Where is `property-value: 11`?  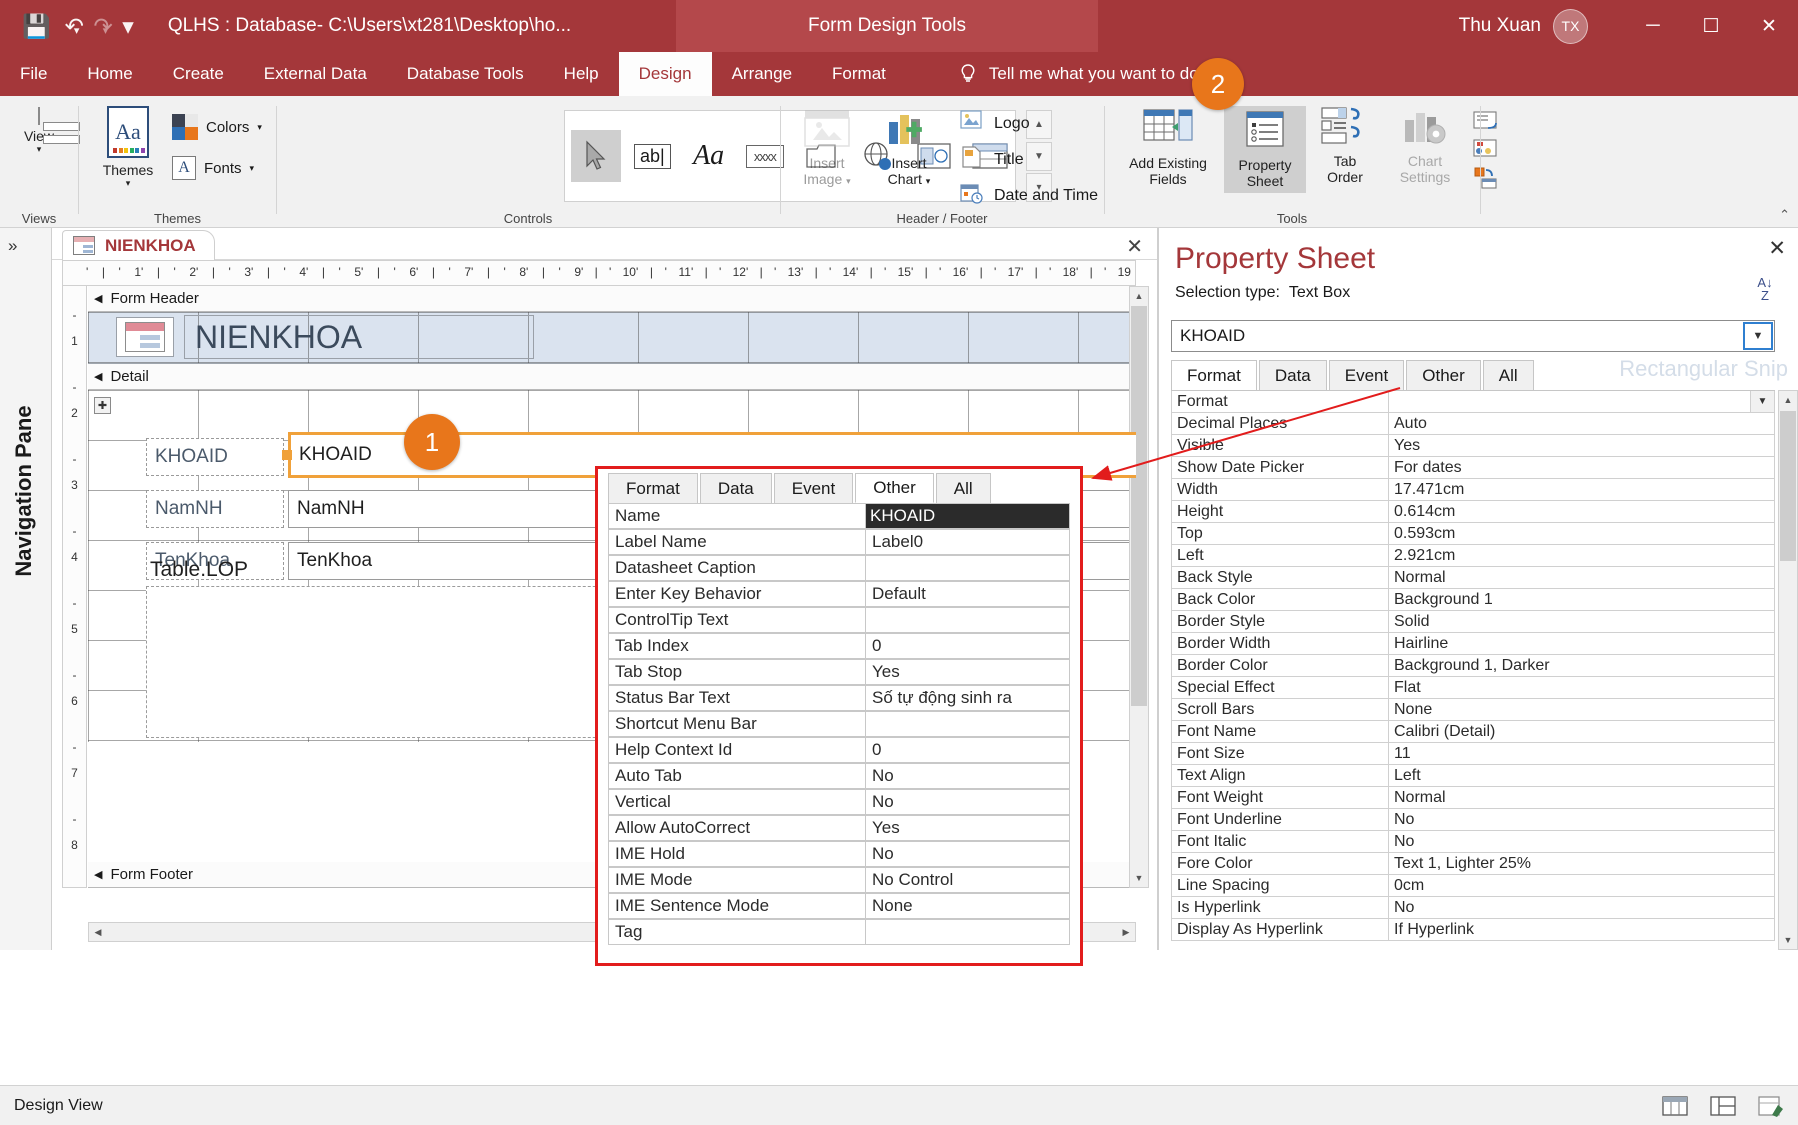 property-value: 11 is located at coordinates (1582, 754).